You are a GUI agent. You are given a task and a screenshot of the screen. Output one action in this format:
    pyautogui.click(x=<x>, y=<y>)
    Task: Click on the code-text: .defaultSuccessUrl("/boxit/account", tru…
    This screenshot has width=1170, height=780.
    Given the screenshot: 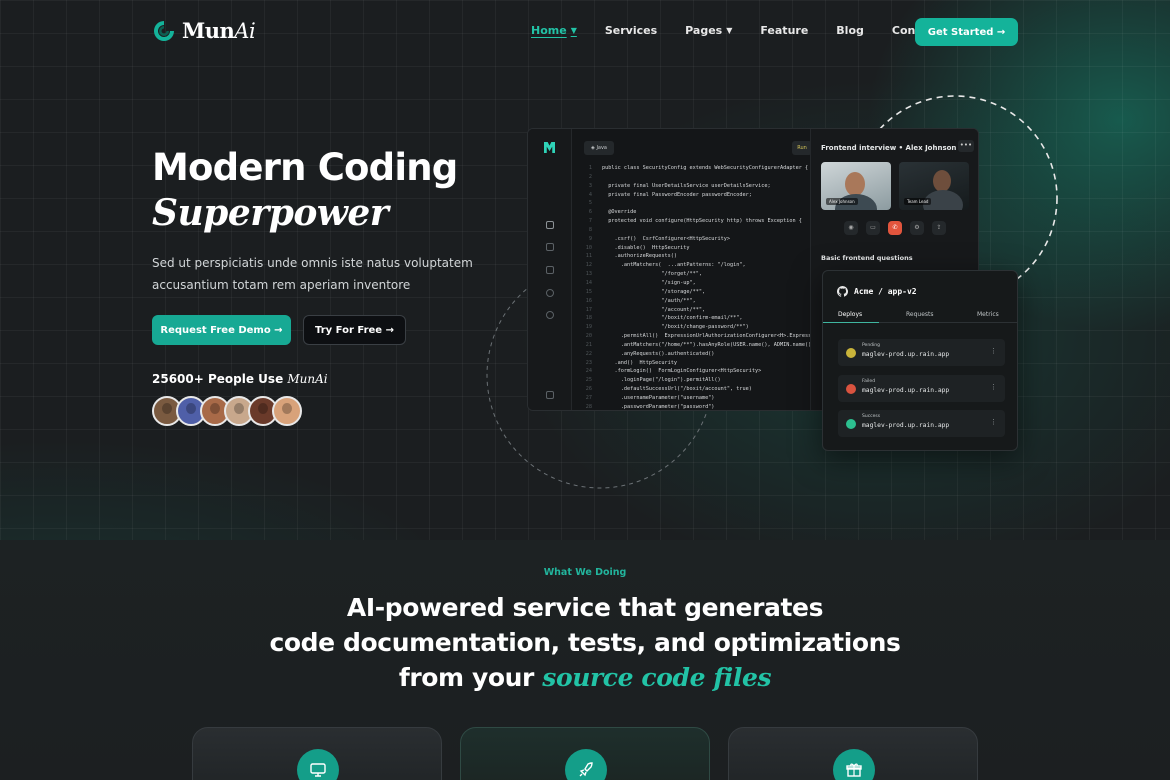 What is the action you would take?
    pyautogui.click(x=677, y=389)
    